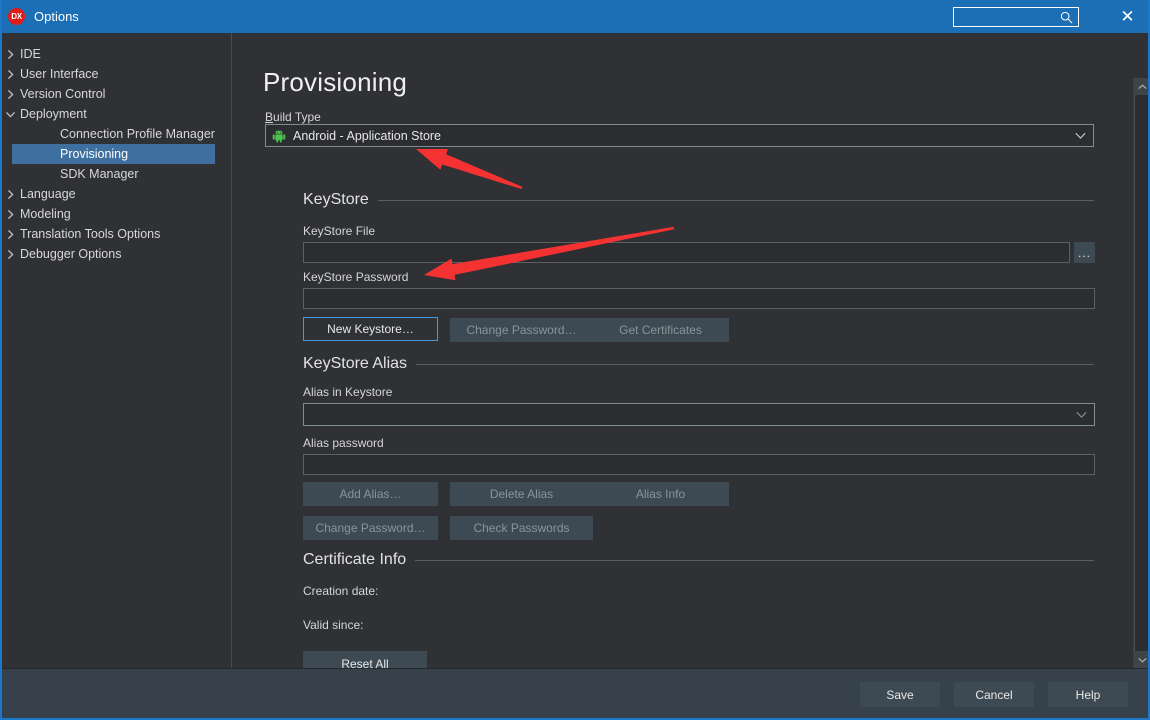  What do you see at coordinates (116, 114) in the screenshot?
I see `sidebar-item-deployment: Deployment` at bounding box center [116, 114].